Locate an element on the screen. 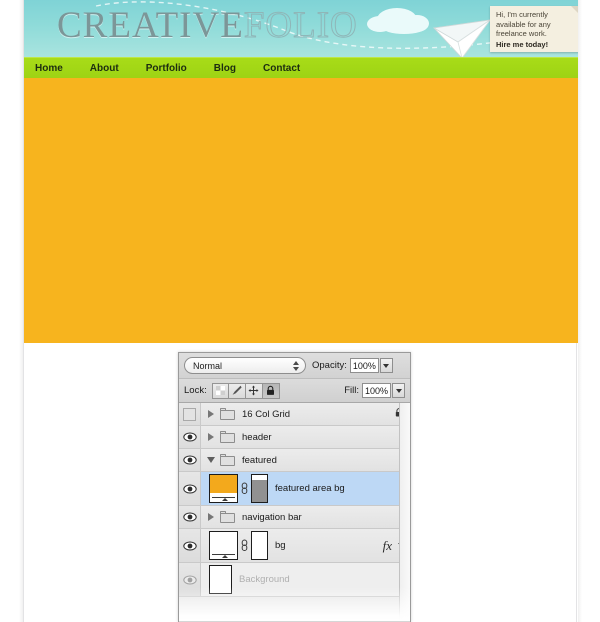  layer-row-selected: featured area bg is located at coordinates (294, 489).